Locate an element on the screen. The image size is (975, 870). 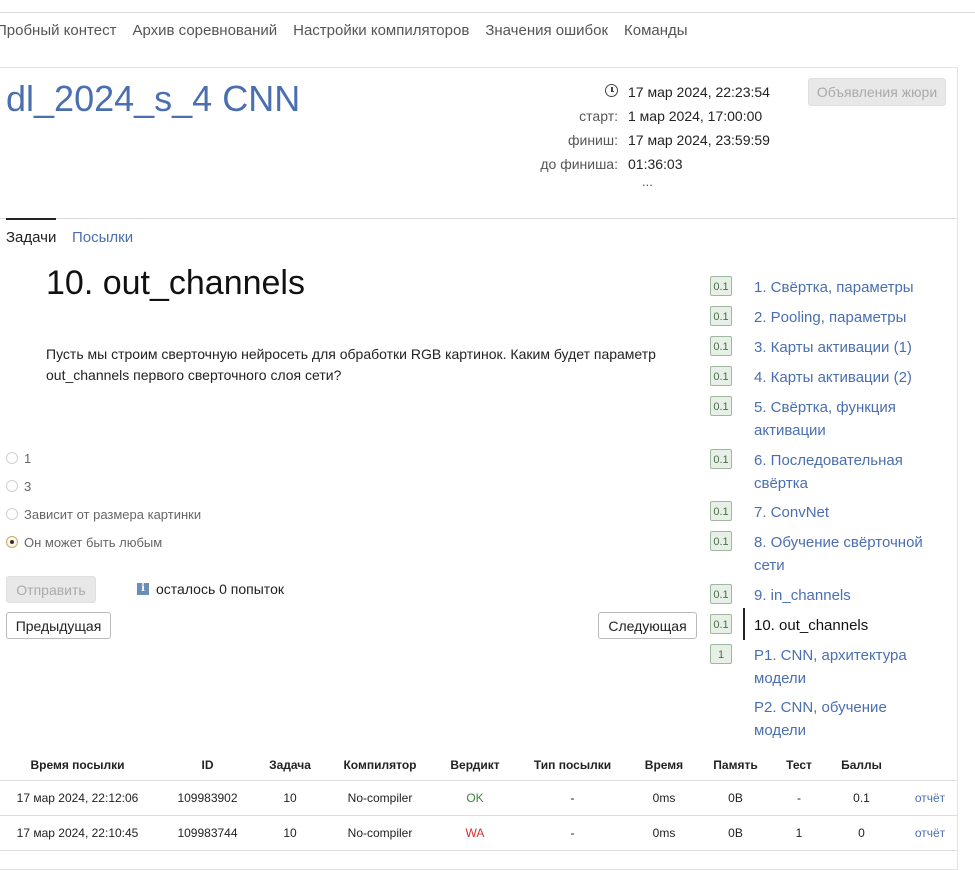
clock-icon is located at coordinates (611, 90).